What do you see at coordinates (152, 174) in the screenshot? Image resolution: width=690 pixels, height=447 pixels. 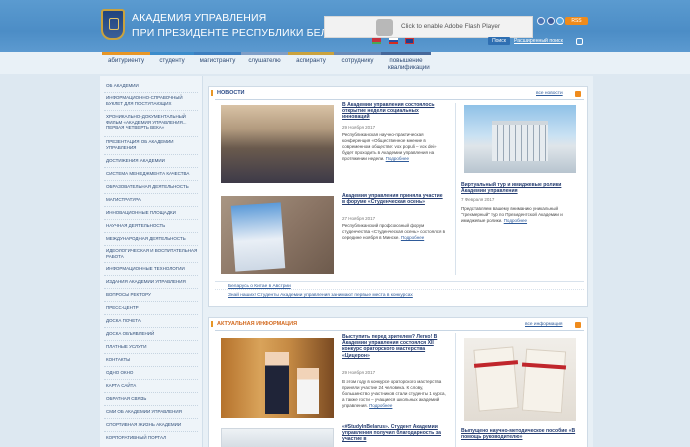 I see `sidebar-item: СИСТЕМА МЕНЕДЖМЕНТА КАЧЕСТВА` at bounding box center [152, 174].